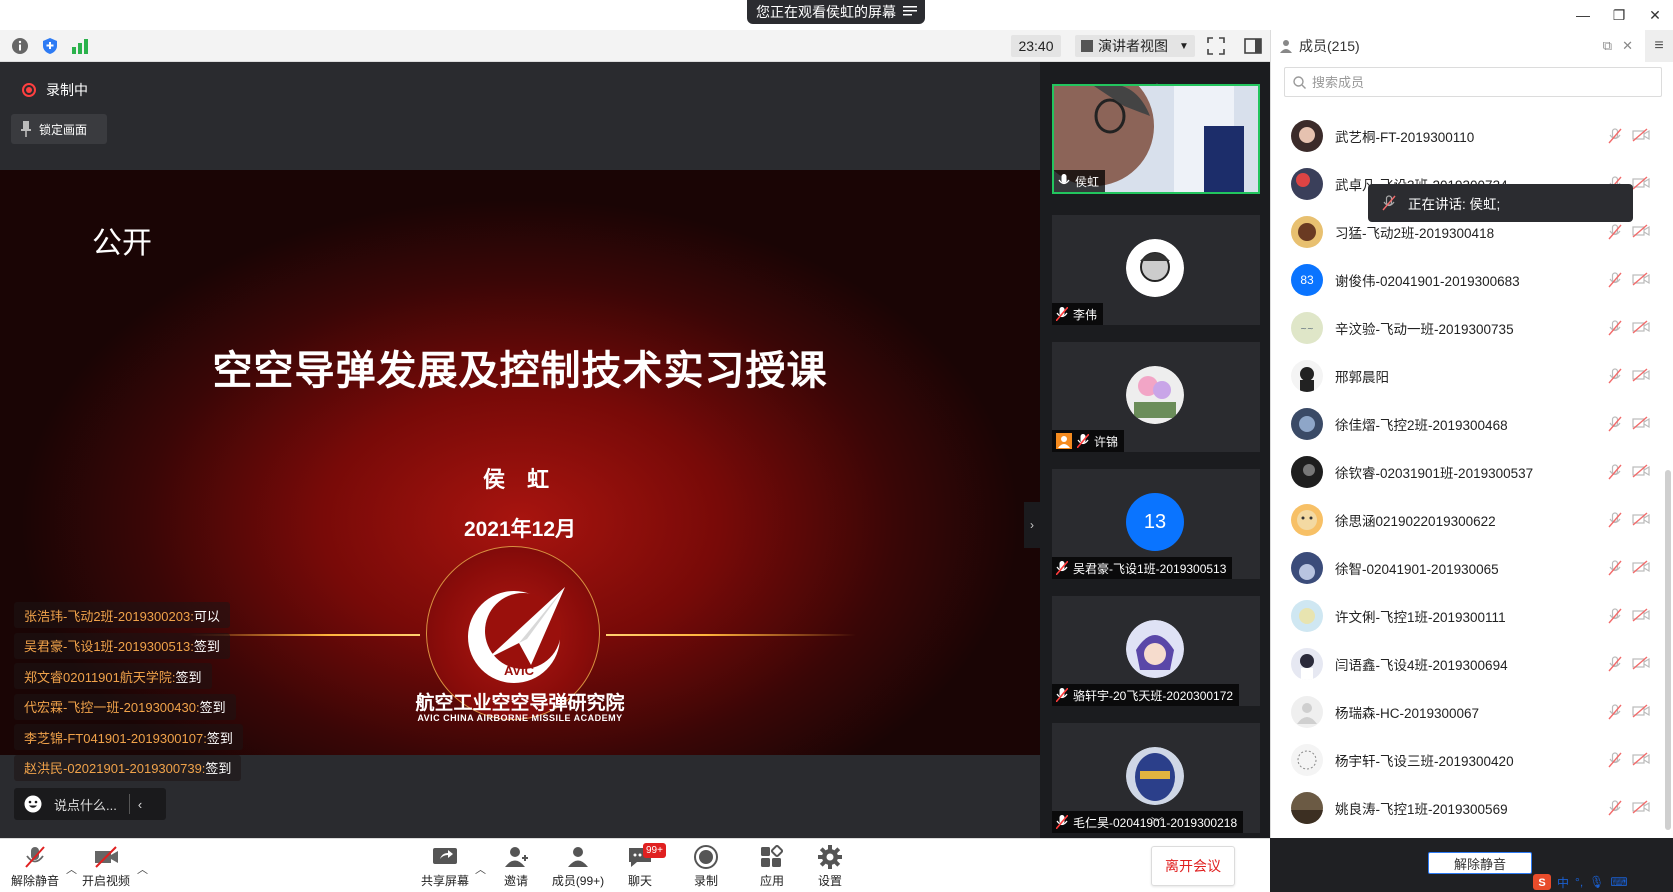 Image resolution: width=1673 pixels, height=892 pixels. What do you see at coordinates (910, 11) in the screenshot?
I see `menu-icon` at bounding box center [910, 11].